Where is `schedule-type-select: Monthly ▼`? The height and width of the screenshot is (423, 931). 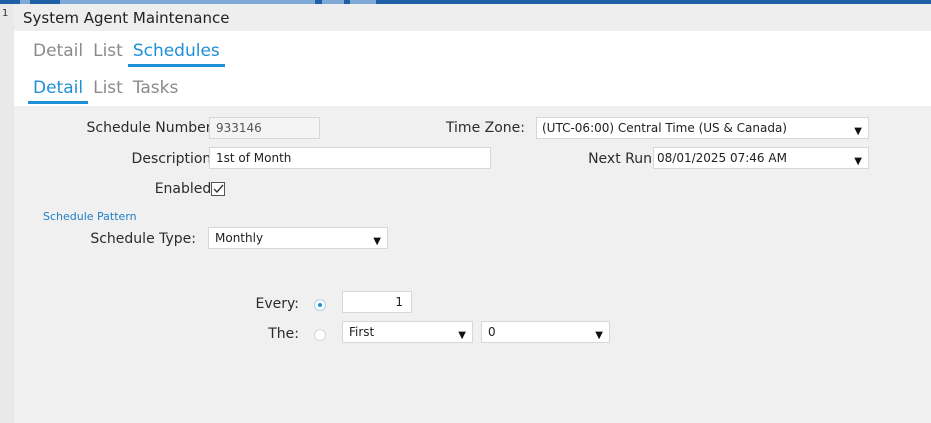
schedule-type-select: Monthly ▼ is located at coordinates (298, 238).